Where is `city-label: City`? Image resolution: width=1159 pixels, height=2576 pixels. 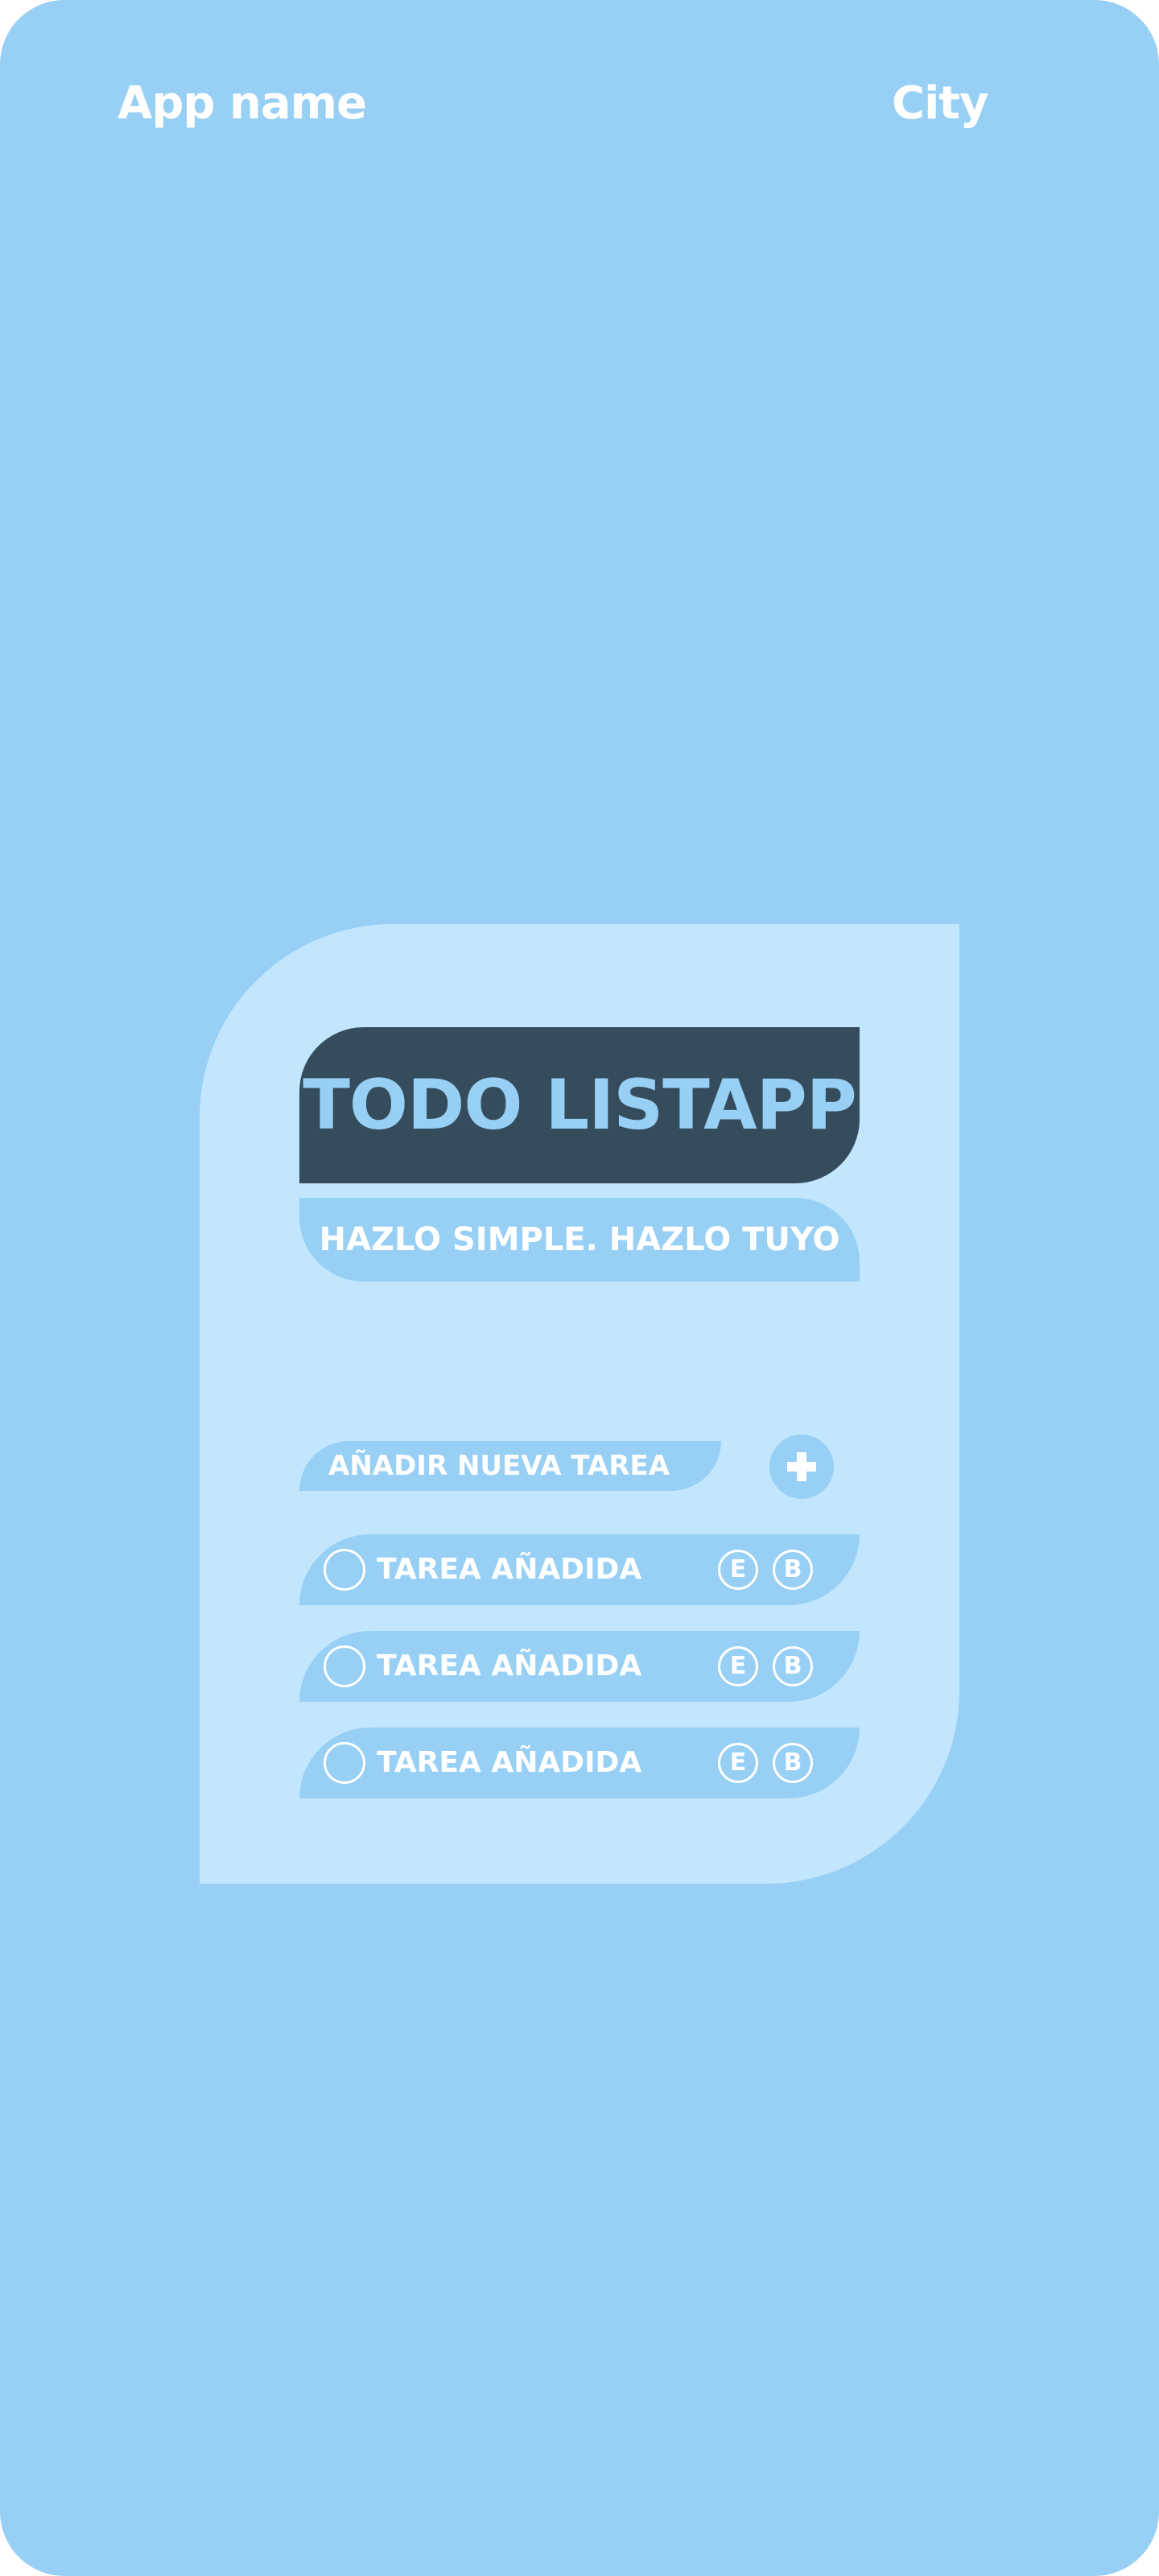
city-label: City is located at coordinates (940, 103).